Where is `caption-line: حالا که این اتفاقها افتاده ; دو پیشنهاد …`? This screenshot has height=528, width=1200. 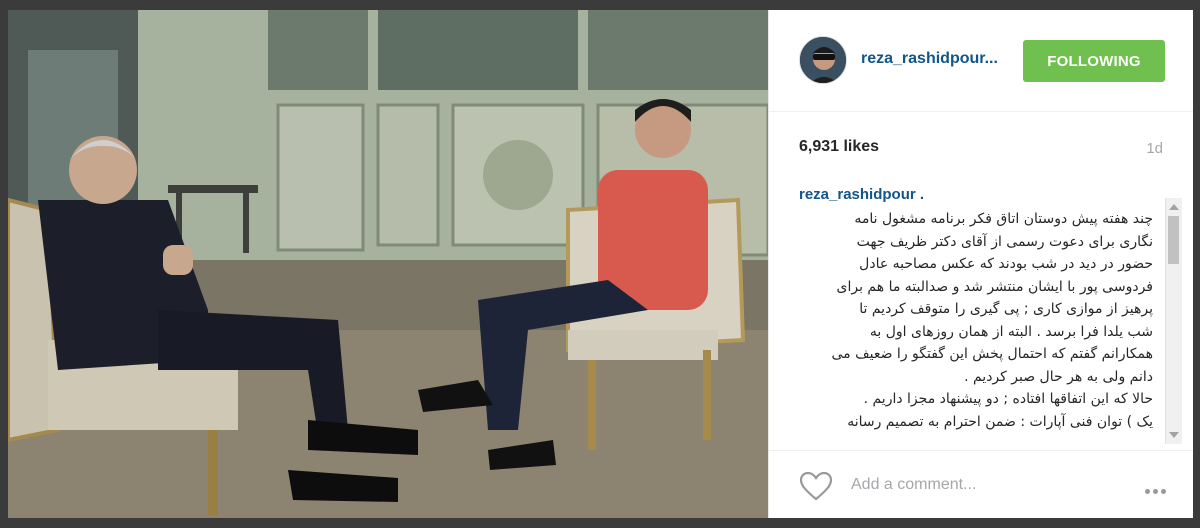 caption-line: حالا که این اتفاقها افتاده ; دو پیشنهاد … is located at coordinates (1008, 399).